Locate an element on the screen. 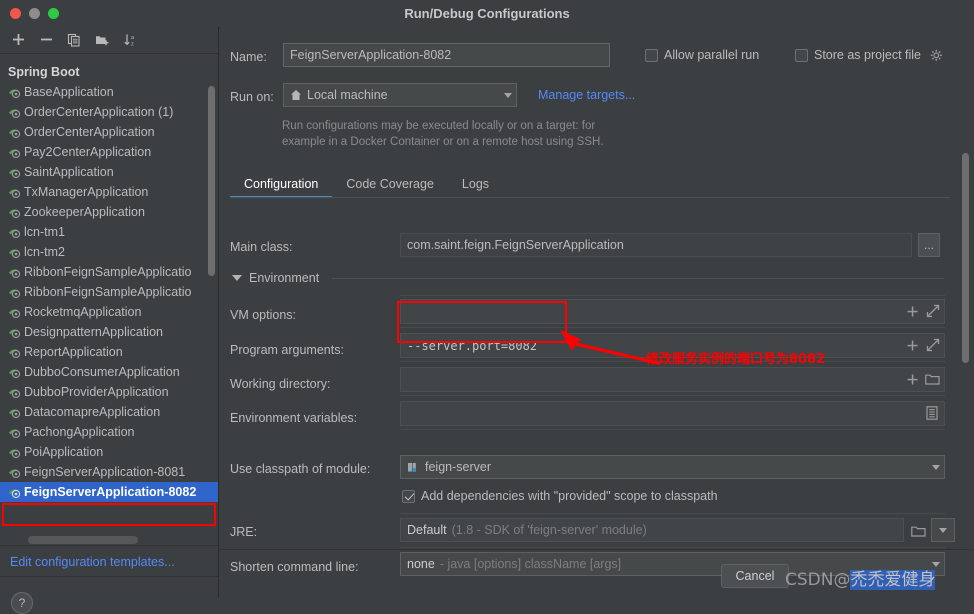 Image resolution: width=974 pixels, height=614 pixels. minus-icon is located at coordinates (46, 39).